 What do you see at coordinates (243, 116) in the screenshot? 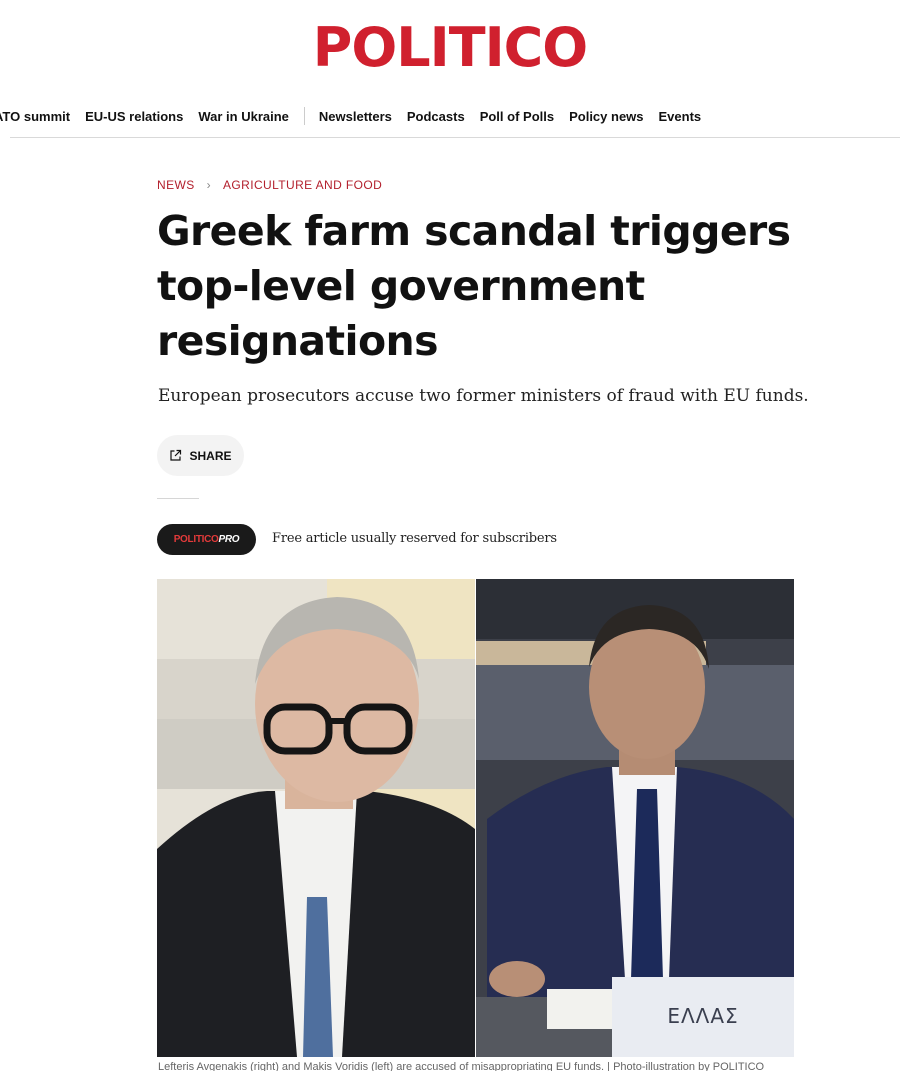
I see `nav-item-war-in-ukraine: War in Ukraine` at bounding box center [243, 116].